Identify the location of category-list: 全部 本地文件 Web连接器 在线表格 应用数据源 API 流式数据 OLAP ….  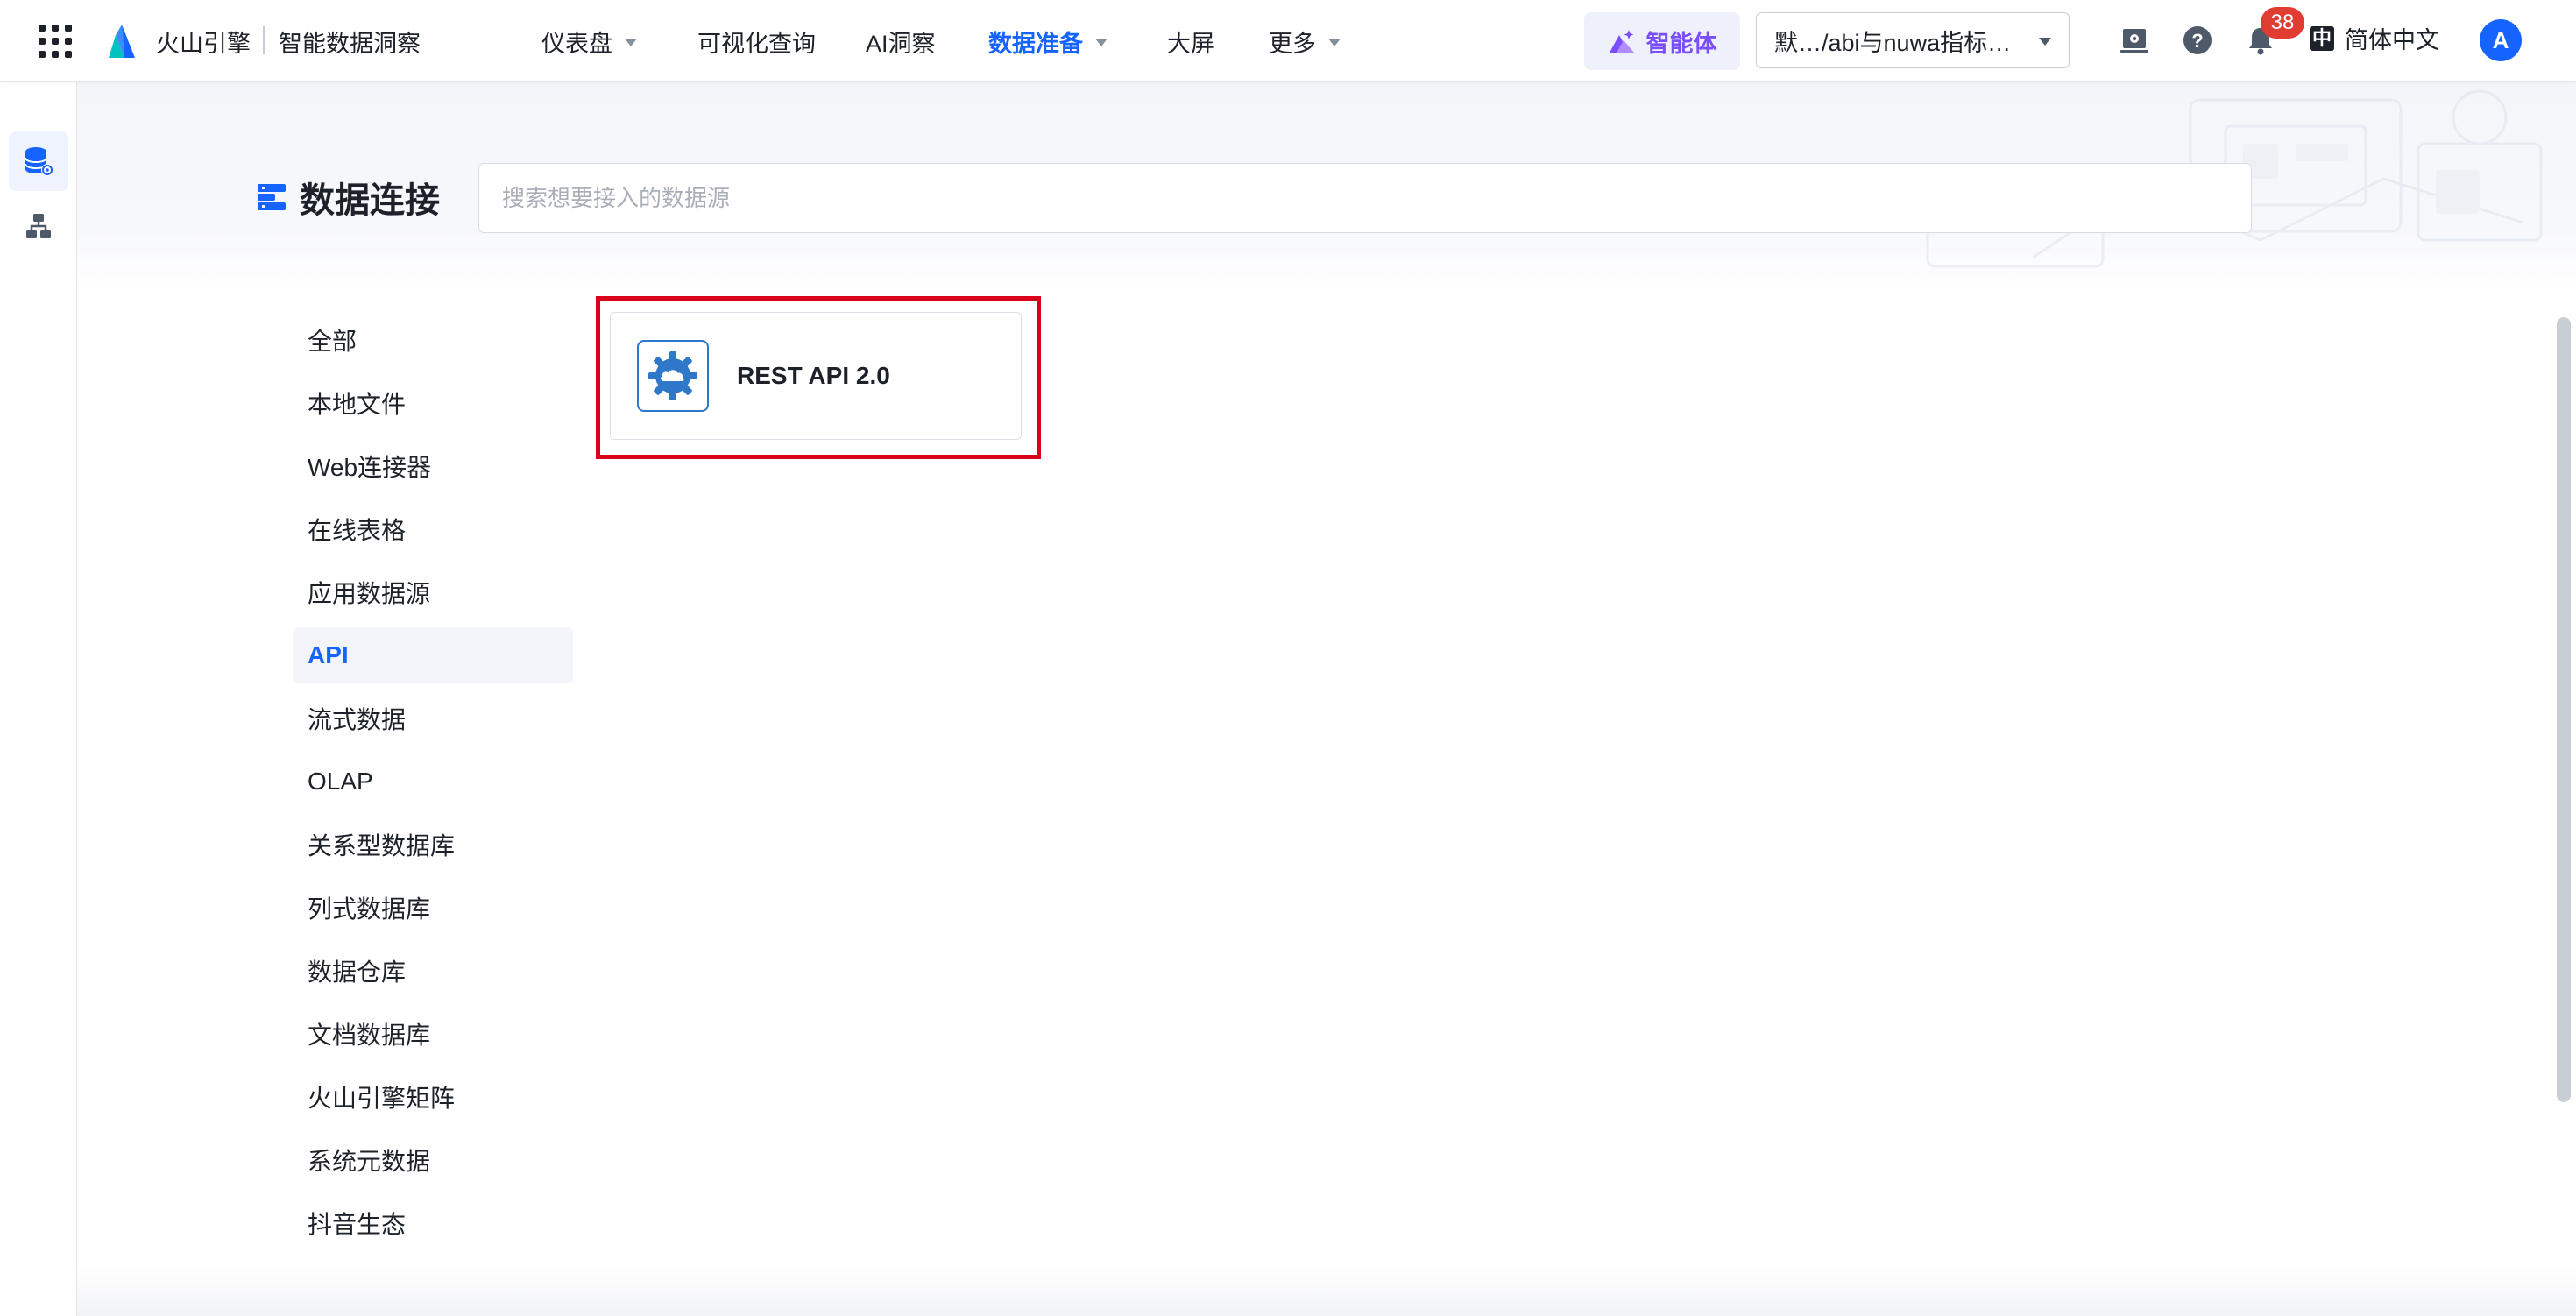
(433, 785).